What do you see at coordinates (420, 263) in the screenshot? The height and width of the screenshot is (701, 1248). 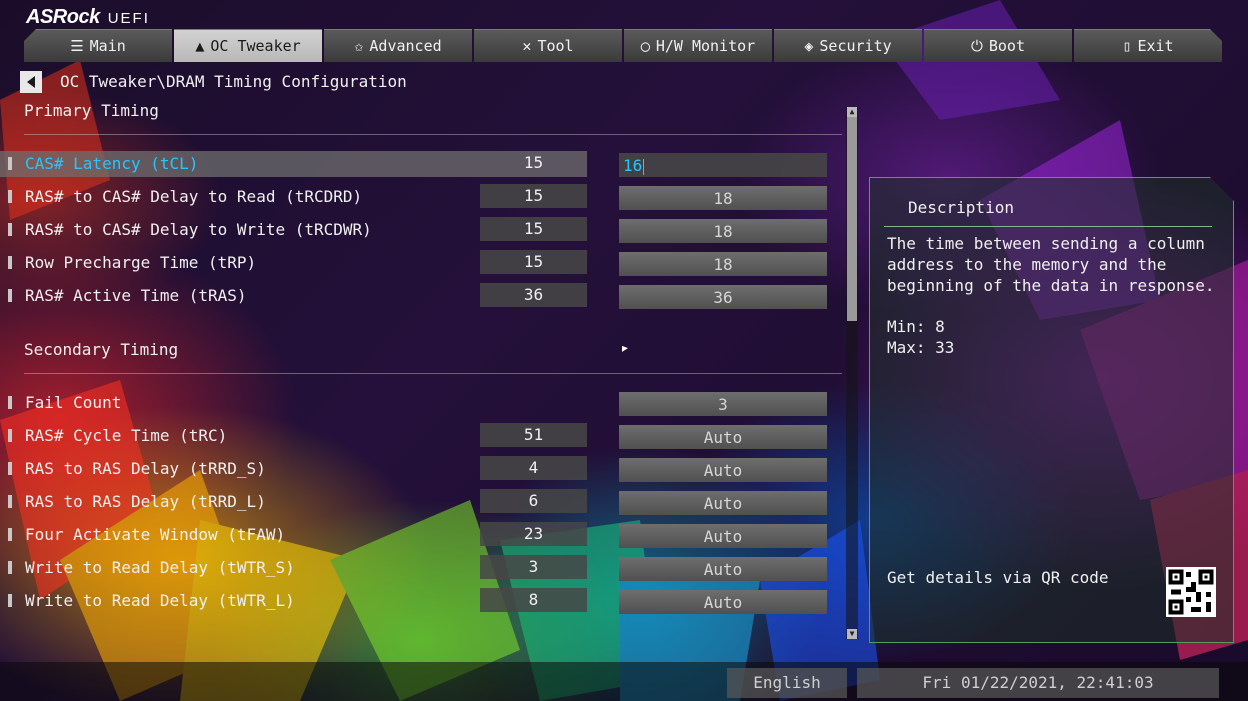 I see `setting-row: Row Precharge Time (tRP) 15 18` at bounding box center [420, 263].